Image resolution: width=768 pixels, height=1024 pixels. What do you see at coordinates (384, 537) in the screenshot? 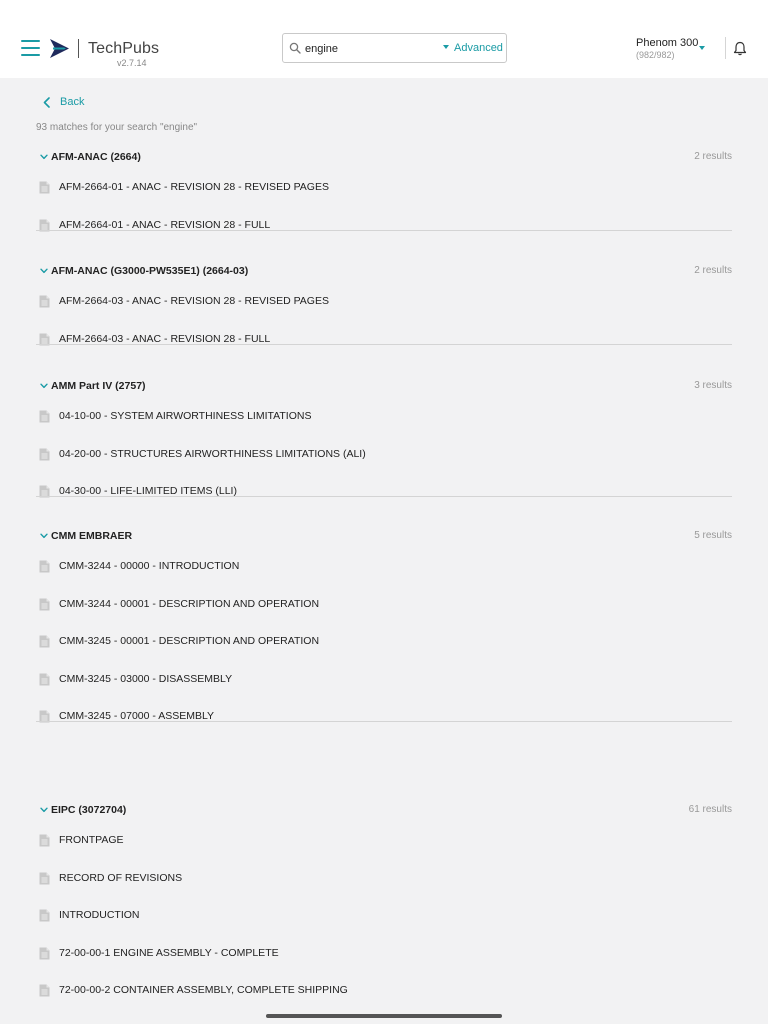
I see `result-group-header: CMM EMBRAER 5 results` at bounding box center [384, 537].